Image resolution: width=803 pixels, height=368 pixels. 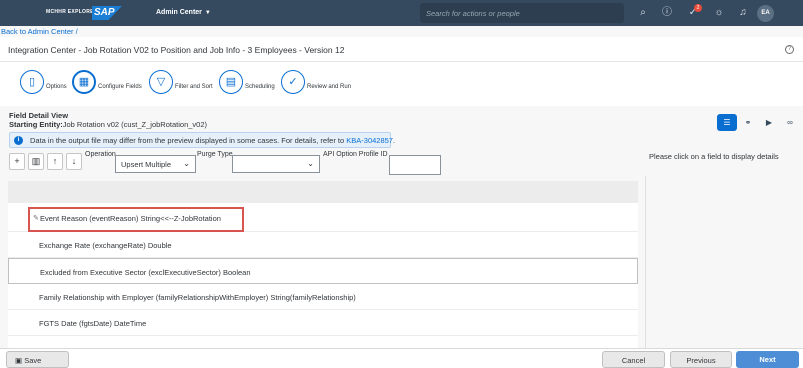 I want to click on mapping-view-icon: ⚭, so click(x=748, y=122).